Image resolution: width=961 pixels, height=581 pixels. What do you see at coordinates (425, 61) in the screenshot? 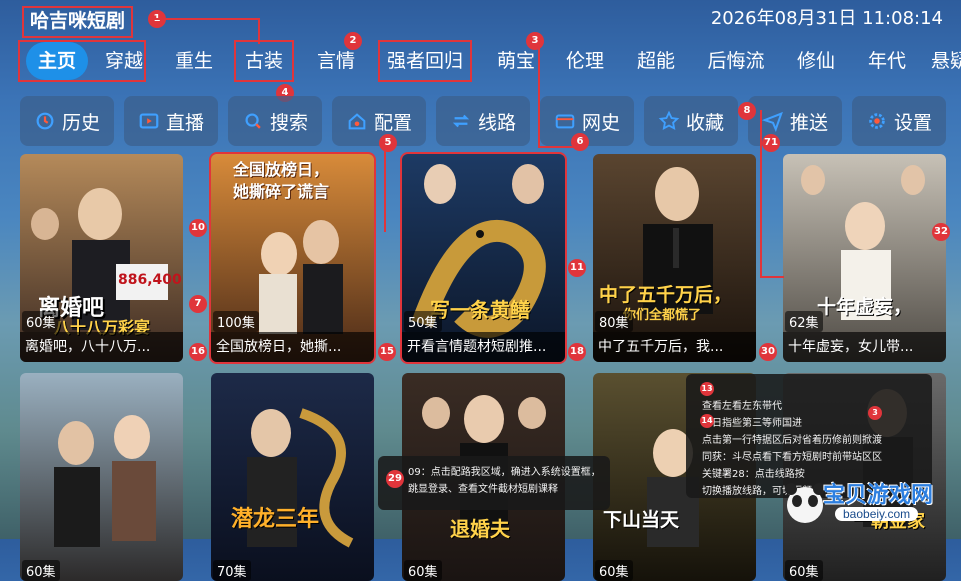
I see `tab-strong-return: 强者回归` at bounding box center [425, 61].